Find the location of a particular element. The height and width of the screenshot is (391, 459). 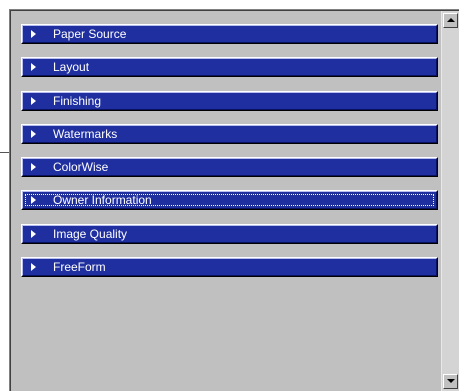

section-label: ColorWise is located at coordinates (81, 167).